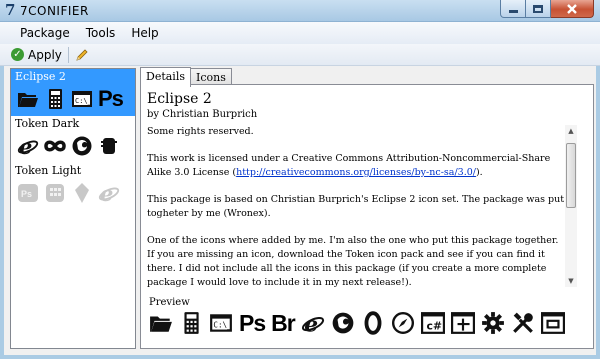  I want to click on compass-icon, so click(402, 323).